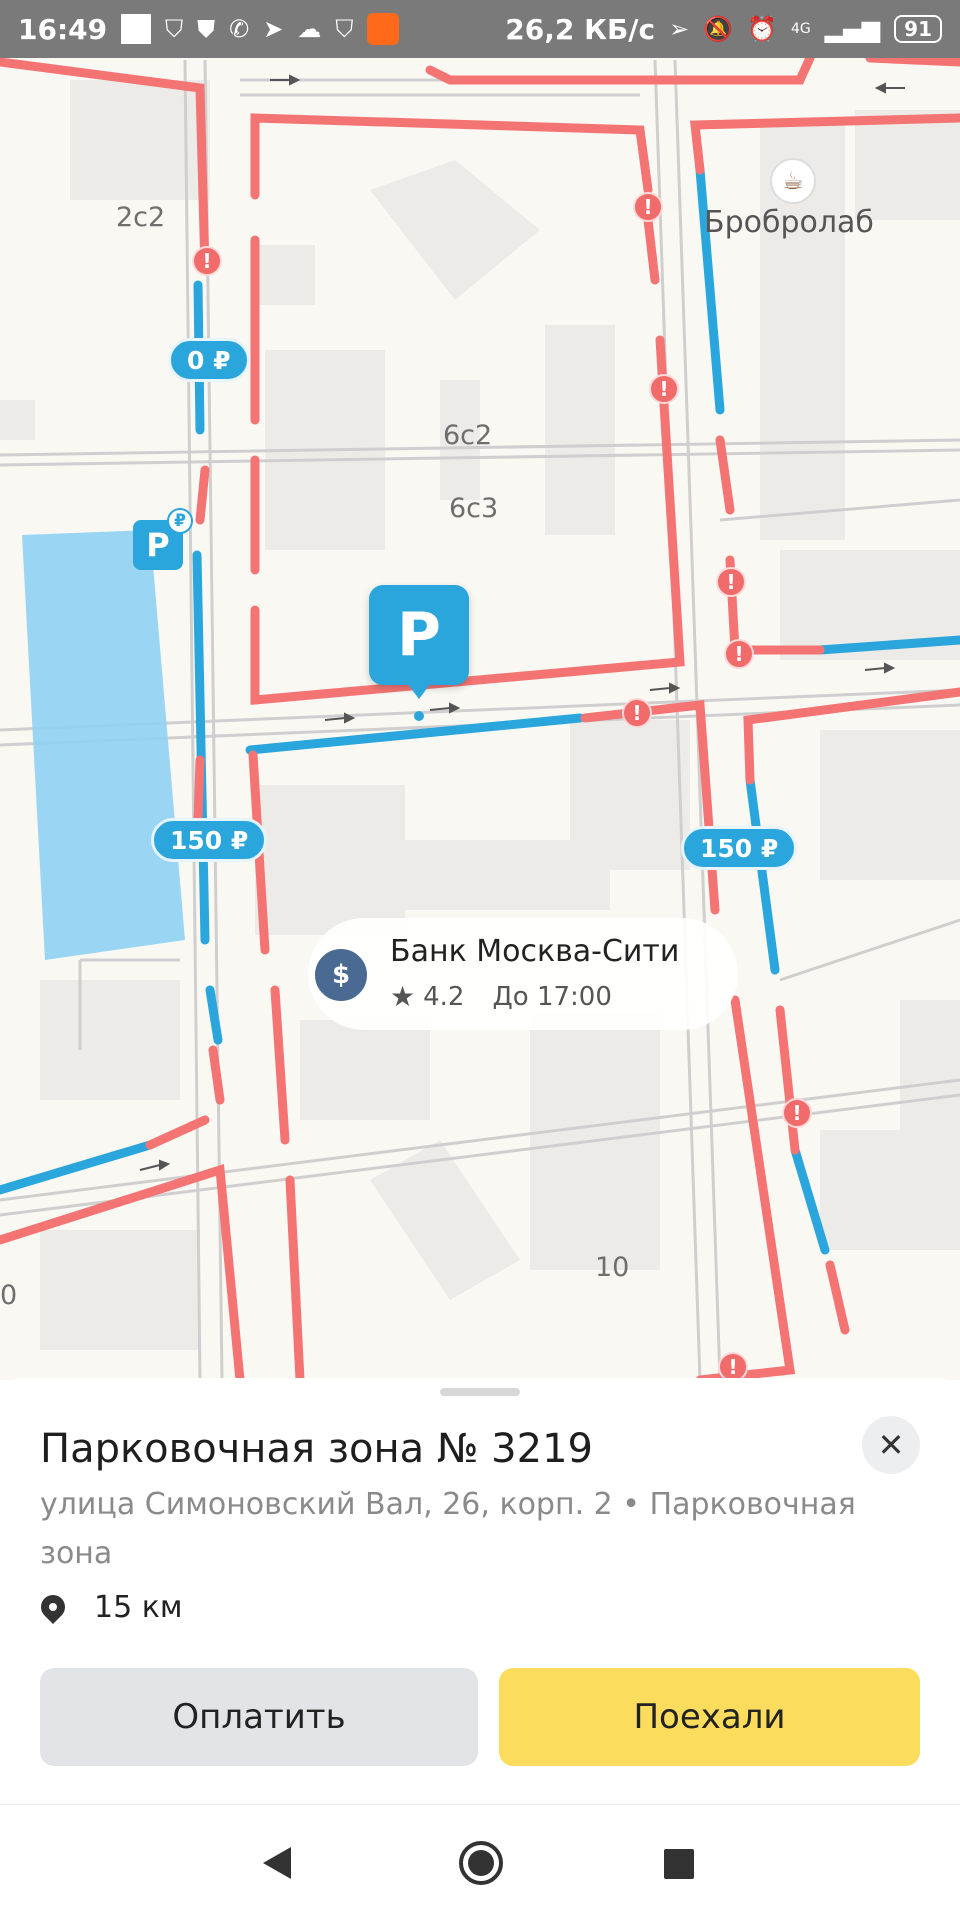  What do you see at coordinates (793, 181) in the screenshot?
I see `coffee-cup-icon: ☕` at bounding box center [793, 181].